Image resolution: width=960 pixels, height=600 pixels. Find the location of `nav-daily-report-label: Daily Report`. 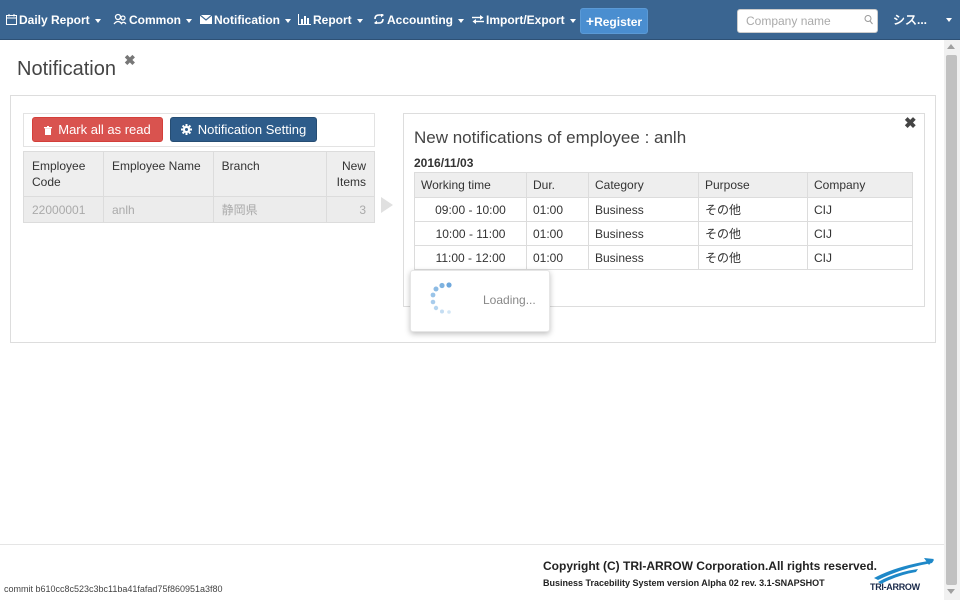

nav-daily-report-label: Daily Report is located at coordinates (54, 20).